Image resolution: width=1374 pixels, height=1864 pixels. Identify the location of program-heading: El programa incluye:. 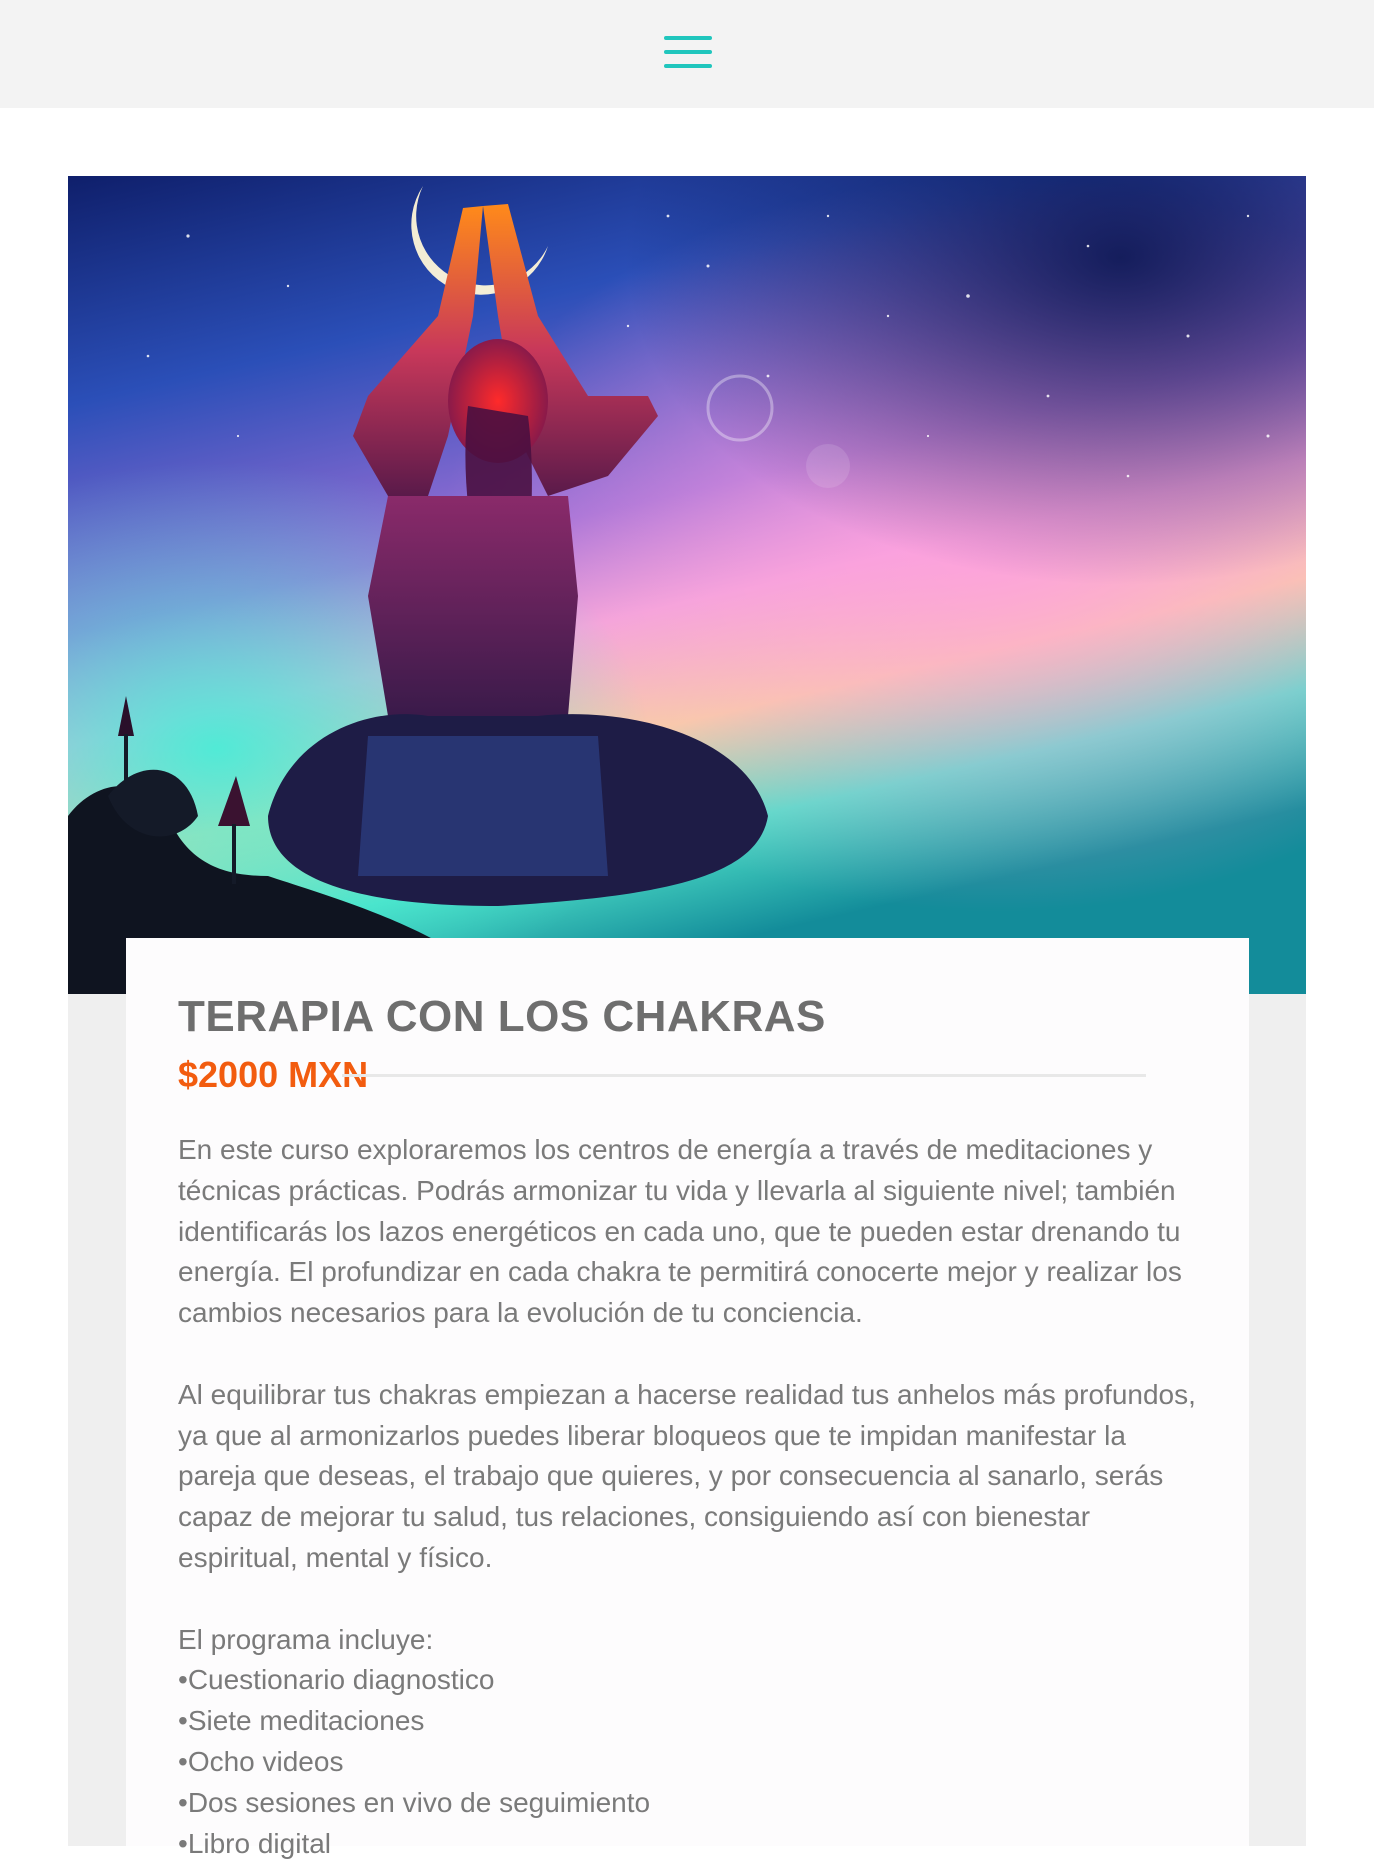
(306, 1639).